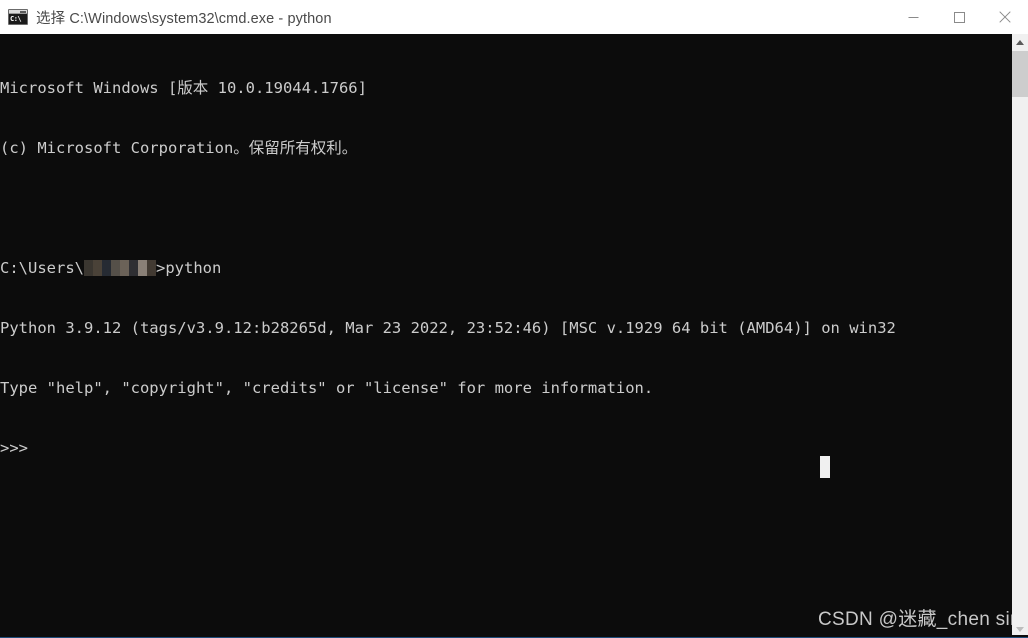 The width and height of the screenshot is (1028, 638). What do you see at coordinates (120, 268) in the screenshot?
I see `redacted-username-block` at bounding box center [120, 268].